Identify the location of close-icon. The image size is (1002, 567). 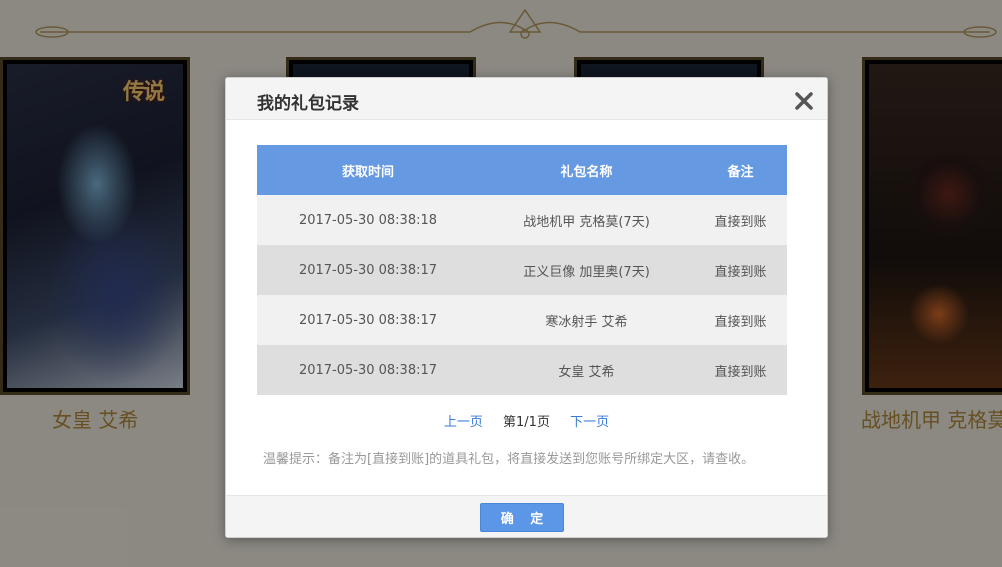
(804, 101).